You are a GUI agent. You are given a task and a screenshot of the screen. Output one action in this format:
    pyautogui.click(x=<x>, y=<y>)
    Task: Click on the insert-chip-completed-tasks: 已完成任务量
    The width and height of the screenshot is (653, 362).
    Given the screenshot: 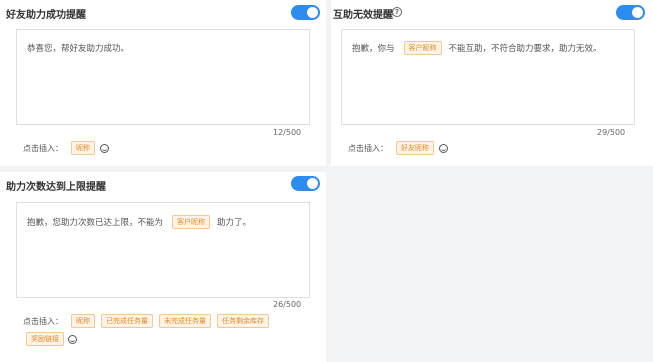 What is the action you would take?
    pyautogui.click(x=127, y=321)
    